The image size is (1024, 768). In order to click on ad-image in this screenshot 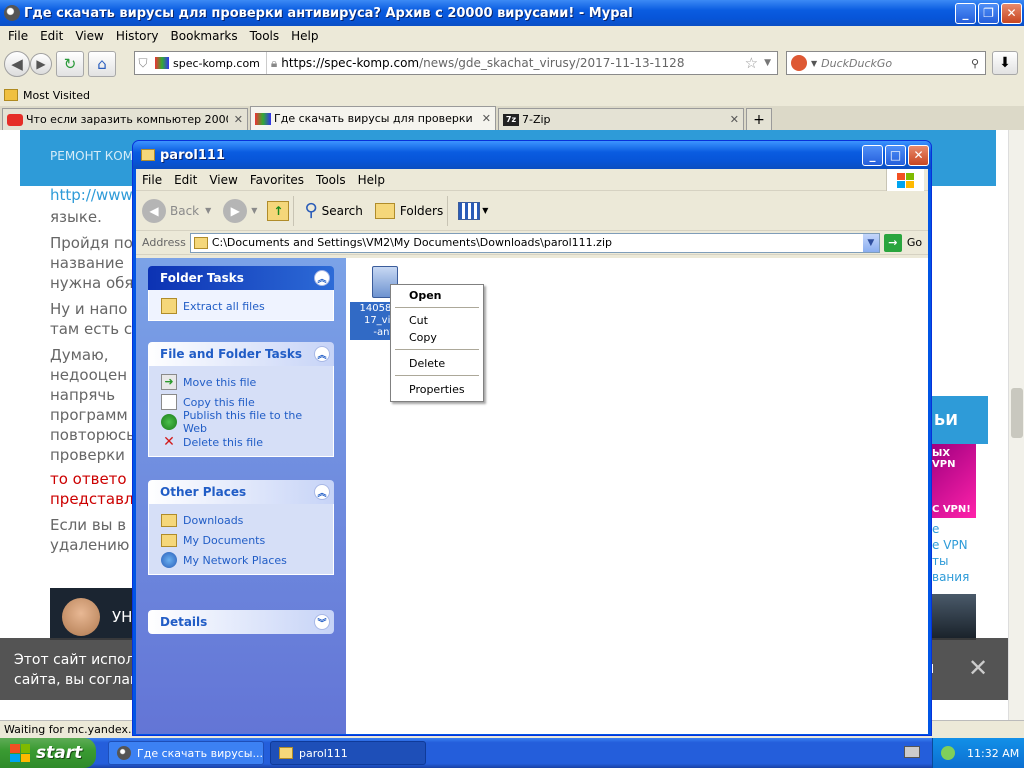, I will do `click(954, 617)`.